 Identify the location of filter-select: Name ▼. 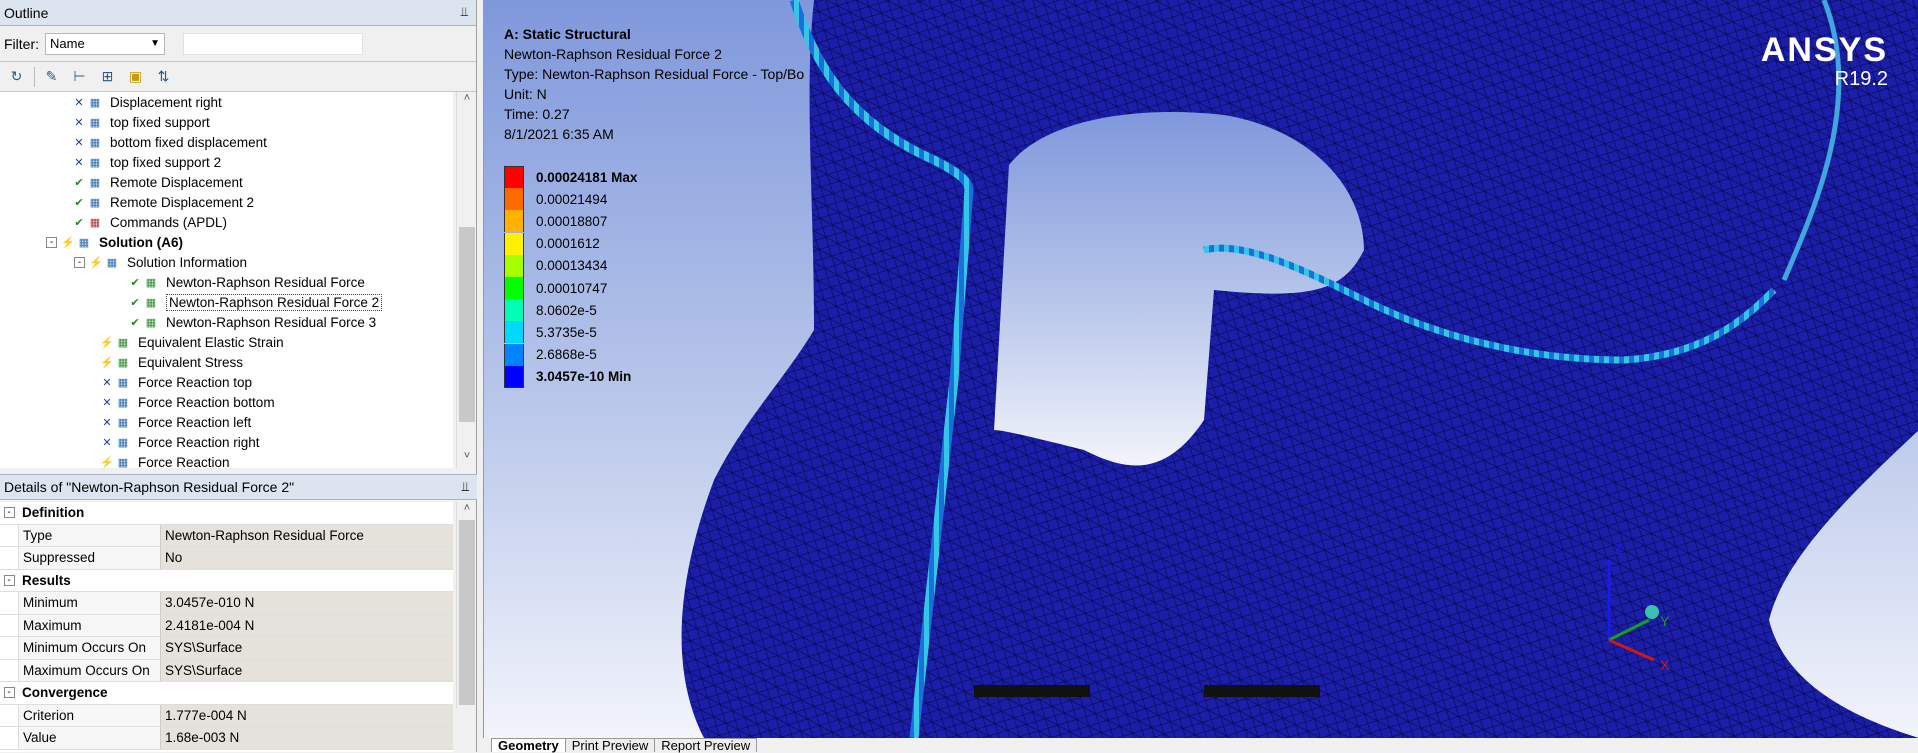
(105, 43).